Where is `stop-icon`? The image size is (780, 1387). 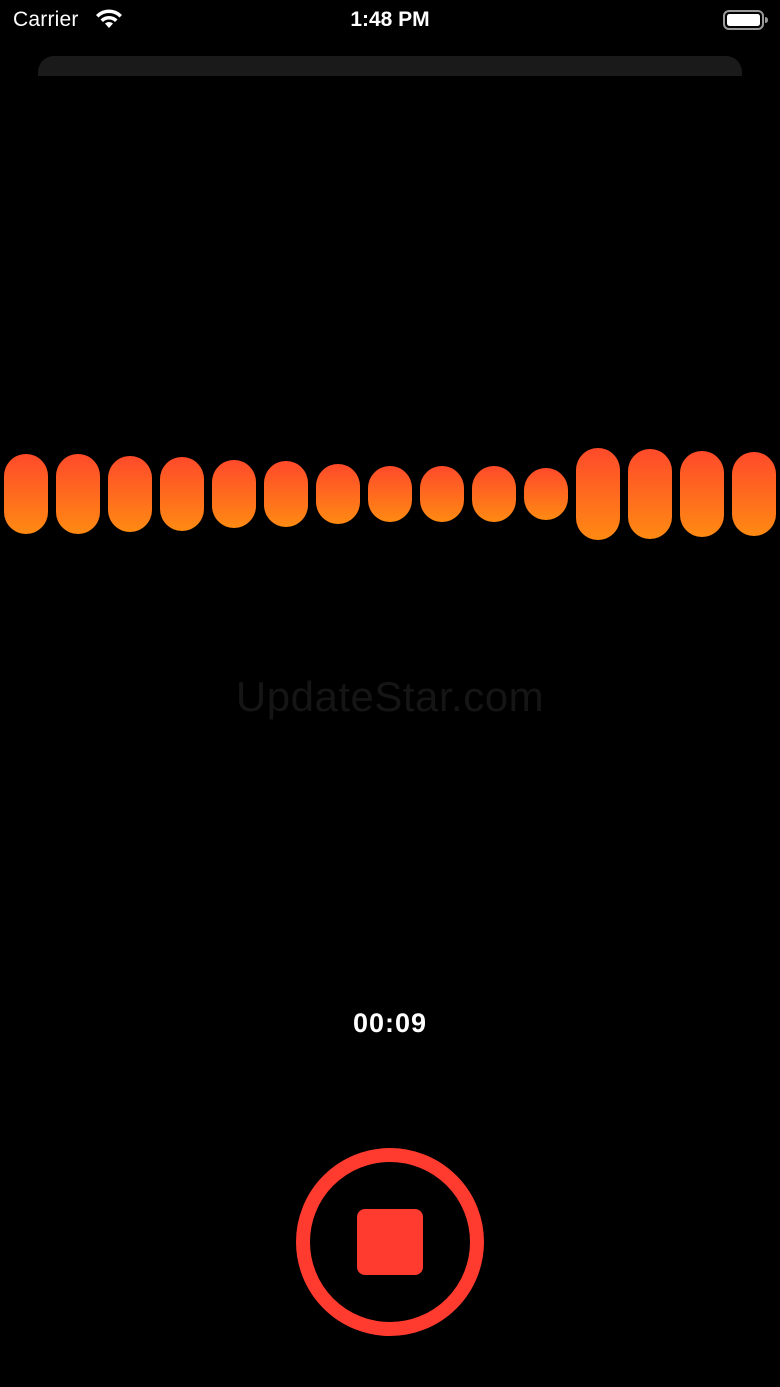
stop-icon is located at coordinates (390, 1242).